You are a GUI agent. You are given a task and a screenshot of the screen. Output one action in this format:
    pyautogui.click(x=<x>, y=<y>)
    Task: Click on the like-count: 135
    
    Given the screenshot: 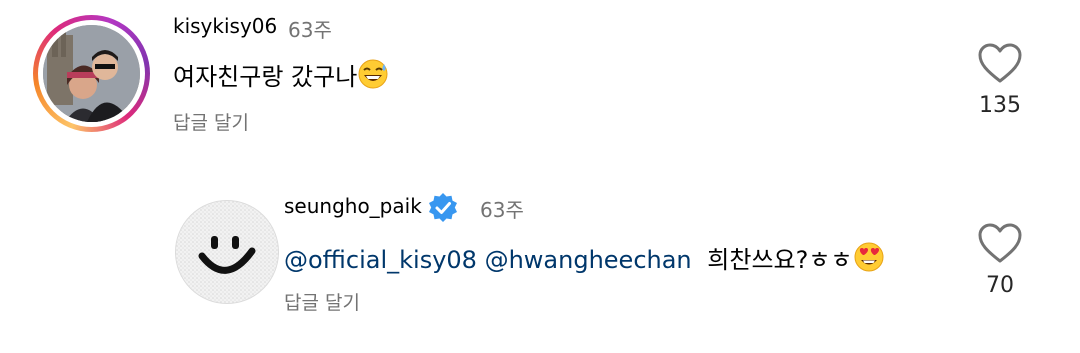 What is the action you would take?
    pyautogui.click(x=1000, y=105)
    